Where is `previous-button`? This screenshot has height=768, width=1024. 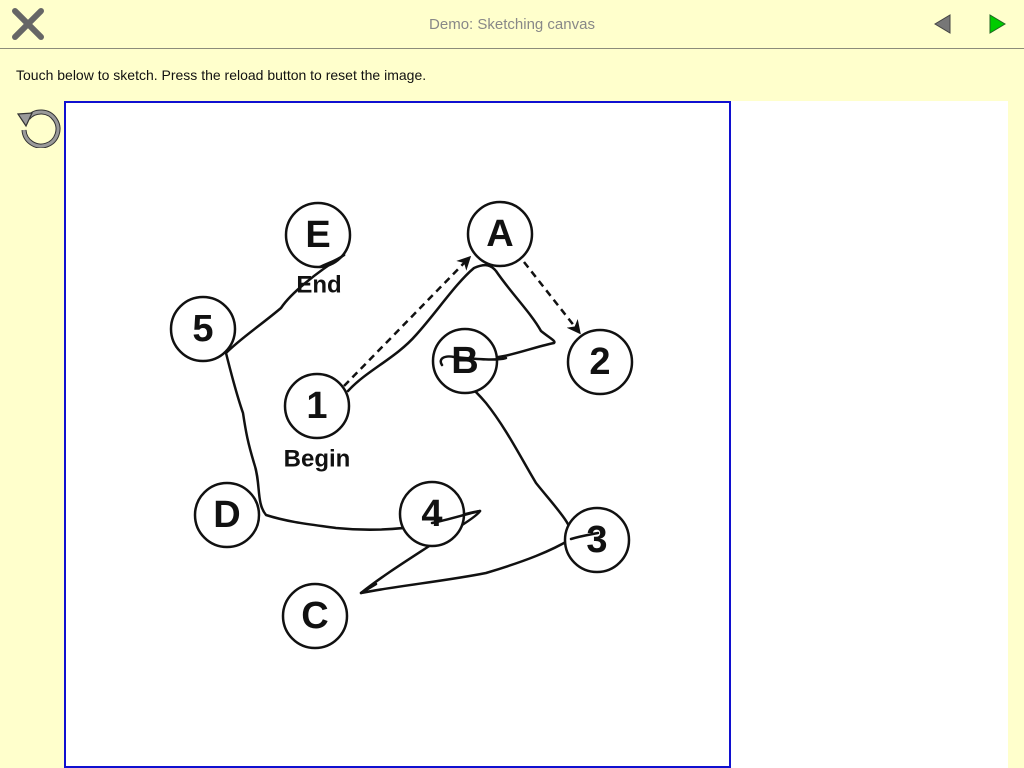
previous-button is located at coordinates (943, 24).